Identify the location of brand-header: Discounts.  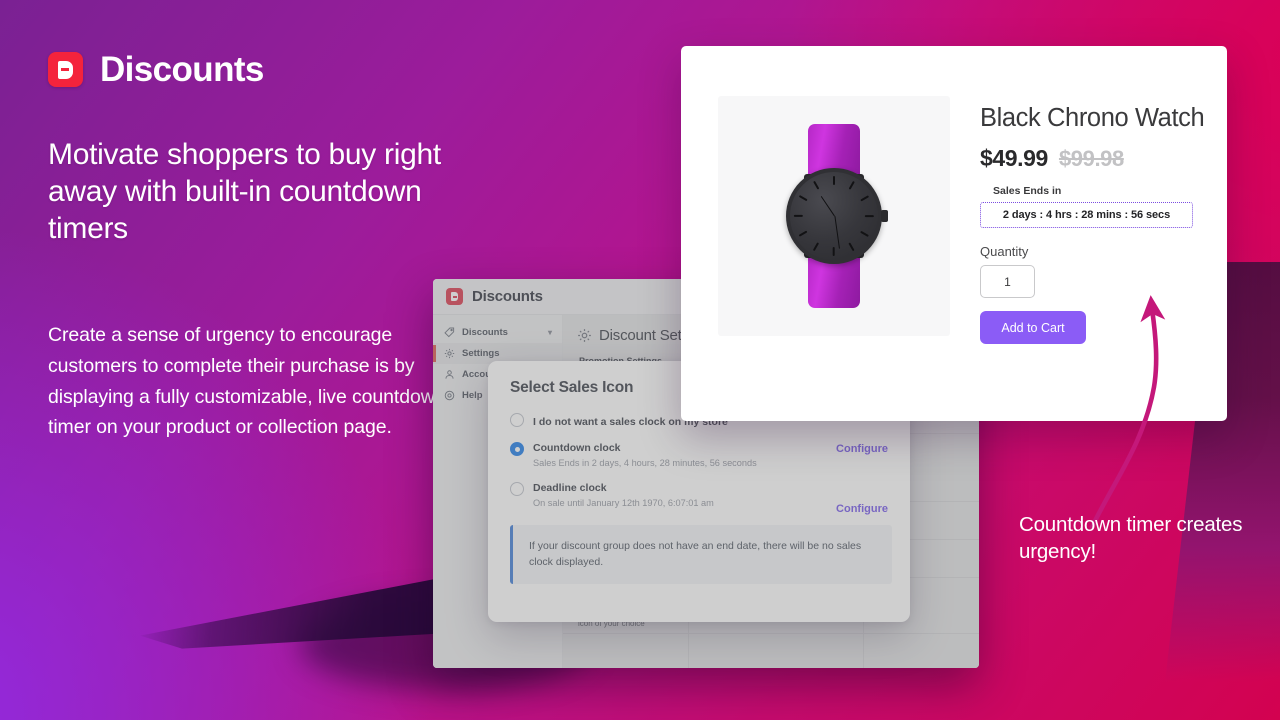
(156, 69).